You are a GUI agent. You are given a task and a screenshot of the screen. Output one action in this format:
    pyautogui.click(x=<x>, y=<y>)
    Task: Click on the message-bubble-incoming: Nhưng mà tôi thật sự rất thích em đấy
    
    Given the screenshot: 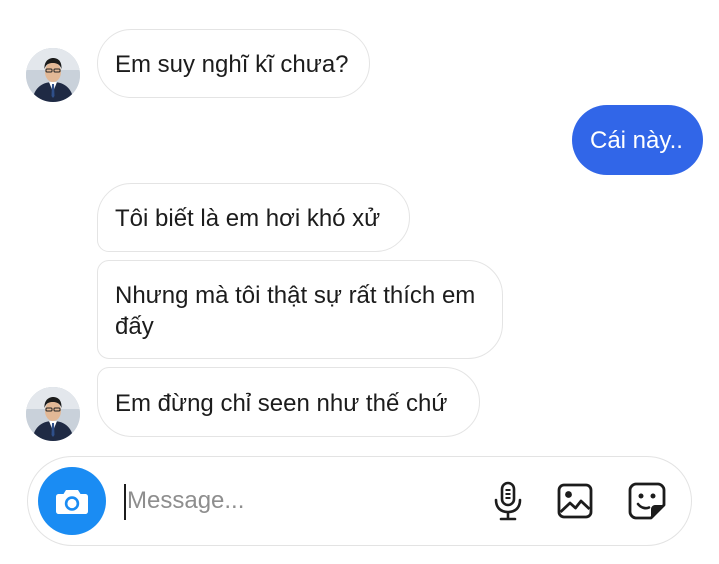 What is the action you would take?
    pyautogui.click(x=300, y=309)
    